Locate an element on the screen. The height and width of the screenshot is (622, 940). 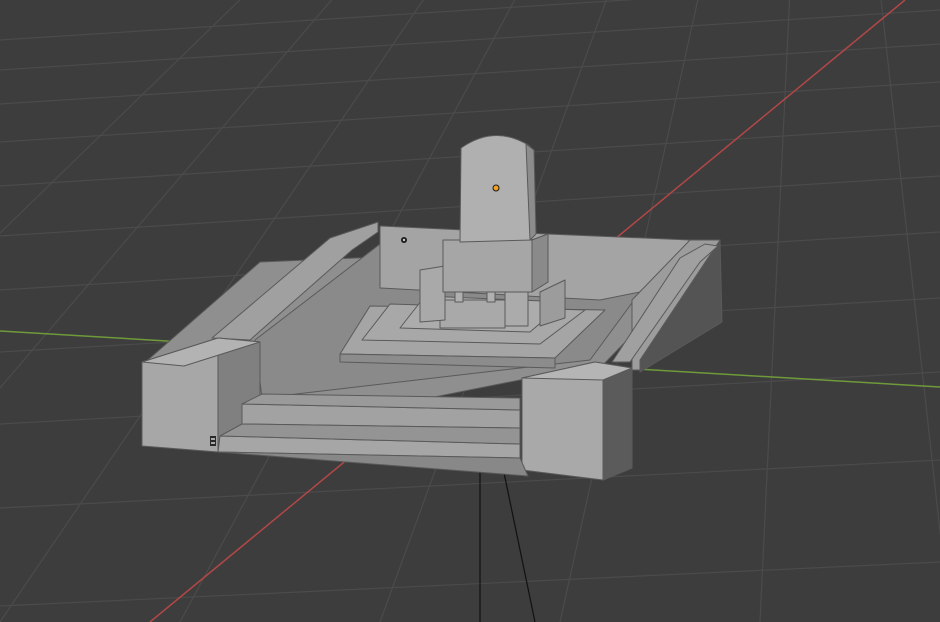
light-icon is located at coordinates (404, 240).